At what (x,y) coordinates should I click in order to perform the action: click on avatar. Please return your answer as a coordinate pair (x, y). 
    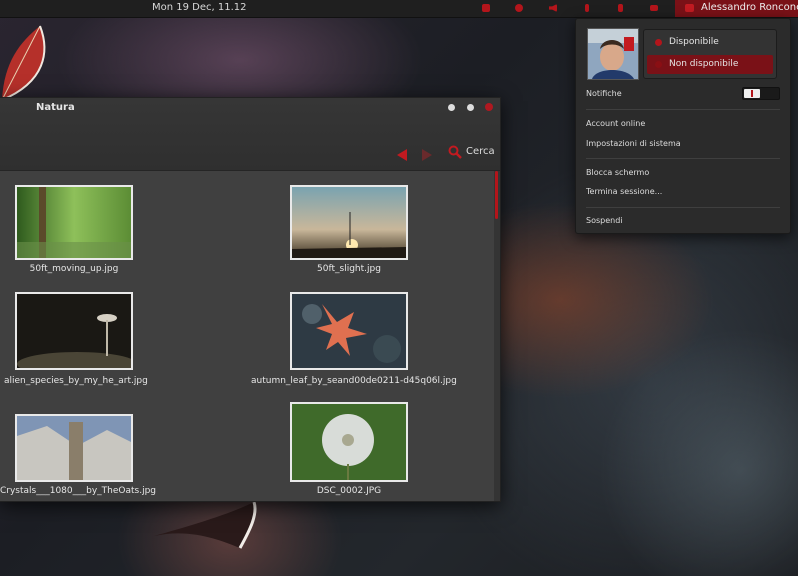
    Looking at the image, I should click on (613, 54).